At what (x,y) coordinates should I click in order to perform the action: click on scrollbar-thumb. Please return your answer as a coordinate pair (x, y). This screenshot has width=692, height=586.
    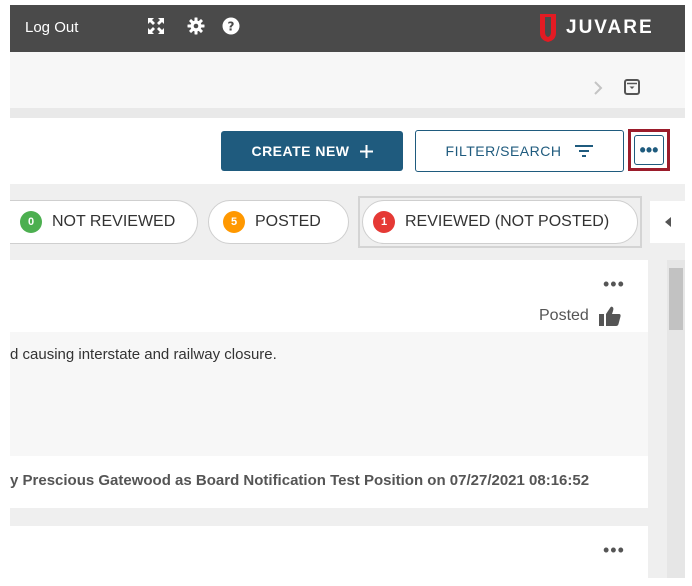
    Looking at the image, I should click on (676, 299).